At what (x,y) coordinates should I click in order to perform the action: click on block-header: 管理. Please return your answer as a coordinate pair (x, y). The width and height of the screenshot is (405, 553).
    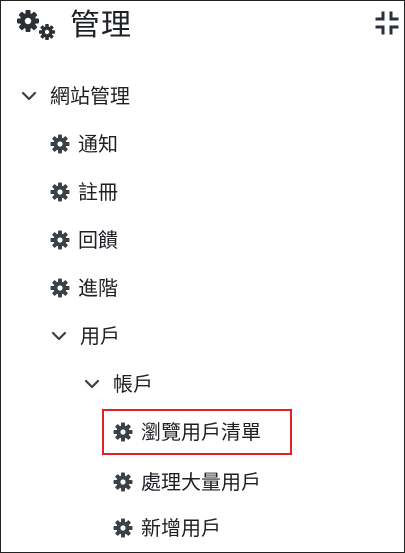
    Looking at the image, I should click on (74, 26).